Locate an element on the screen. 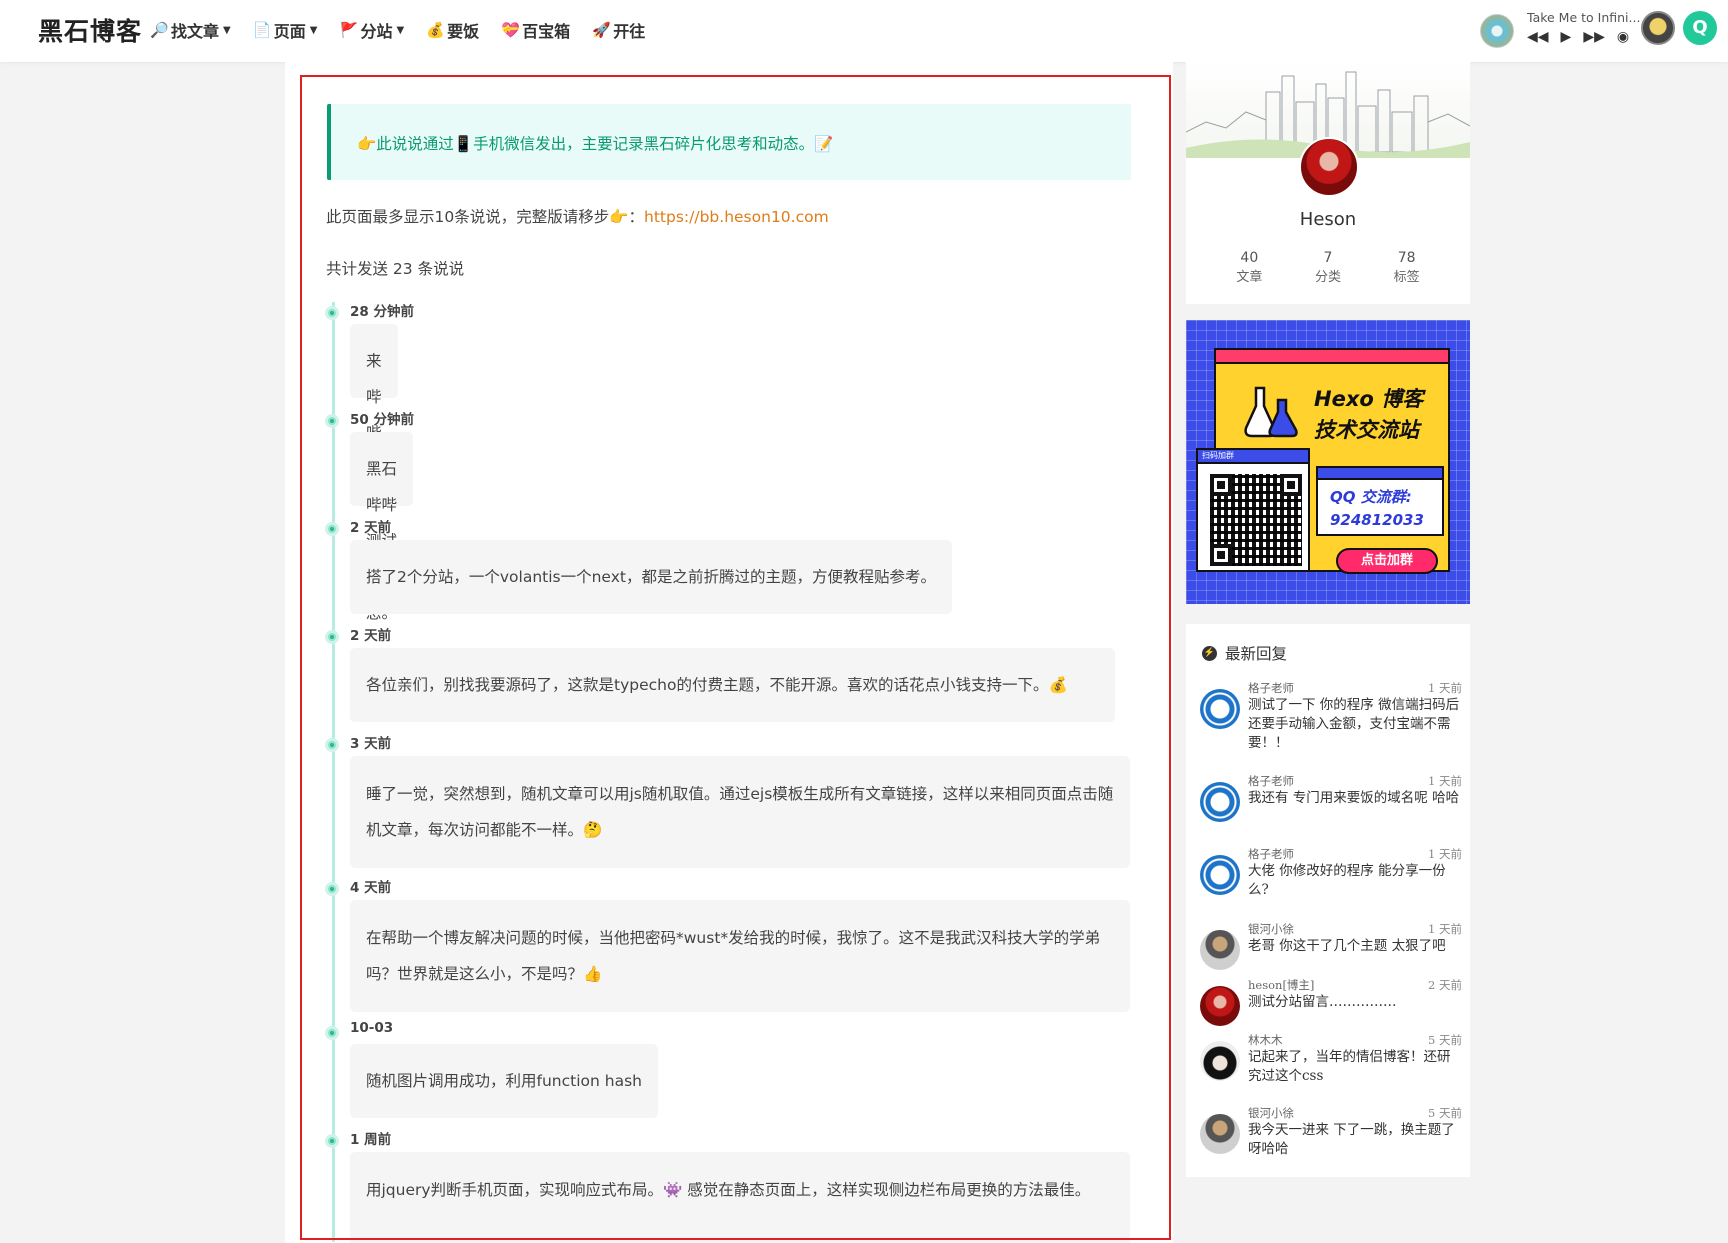 Image resolution: width=1728 pixels, height=1243 pixels. stat-categories: 7 分类 is located at coordinates (1328, 268).